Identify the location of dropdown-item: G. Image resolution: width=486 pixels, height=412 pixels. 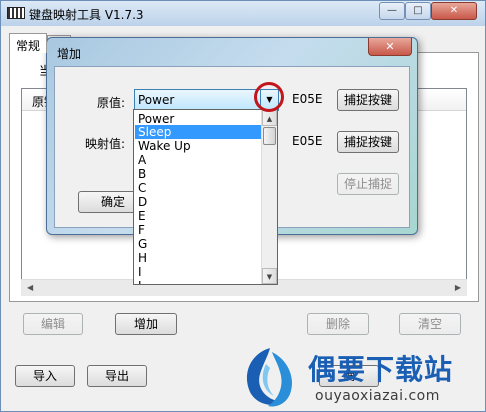
(199, 244).